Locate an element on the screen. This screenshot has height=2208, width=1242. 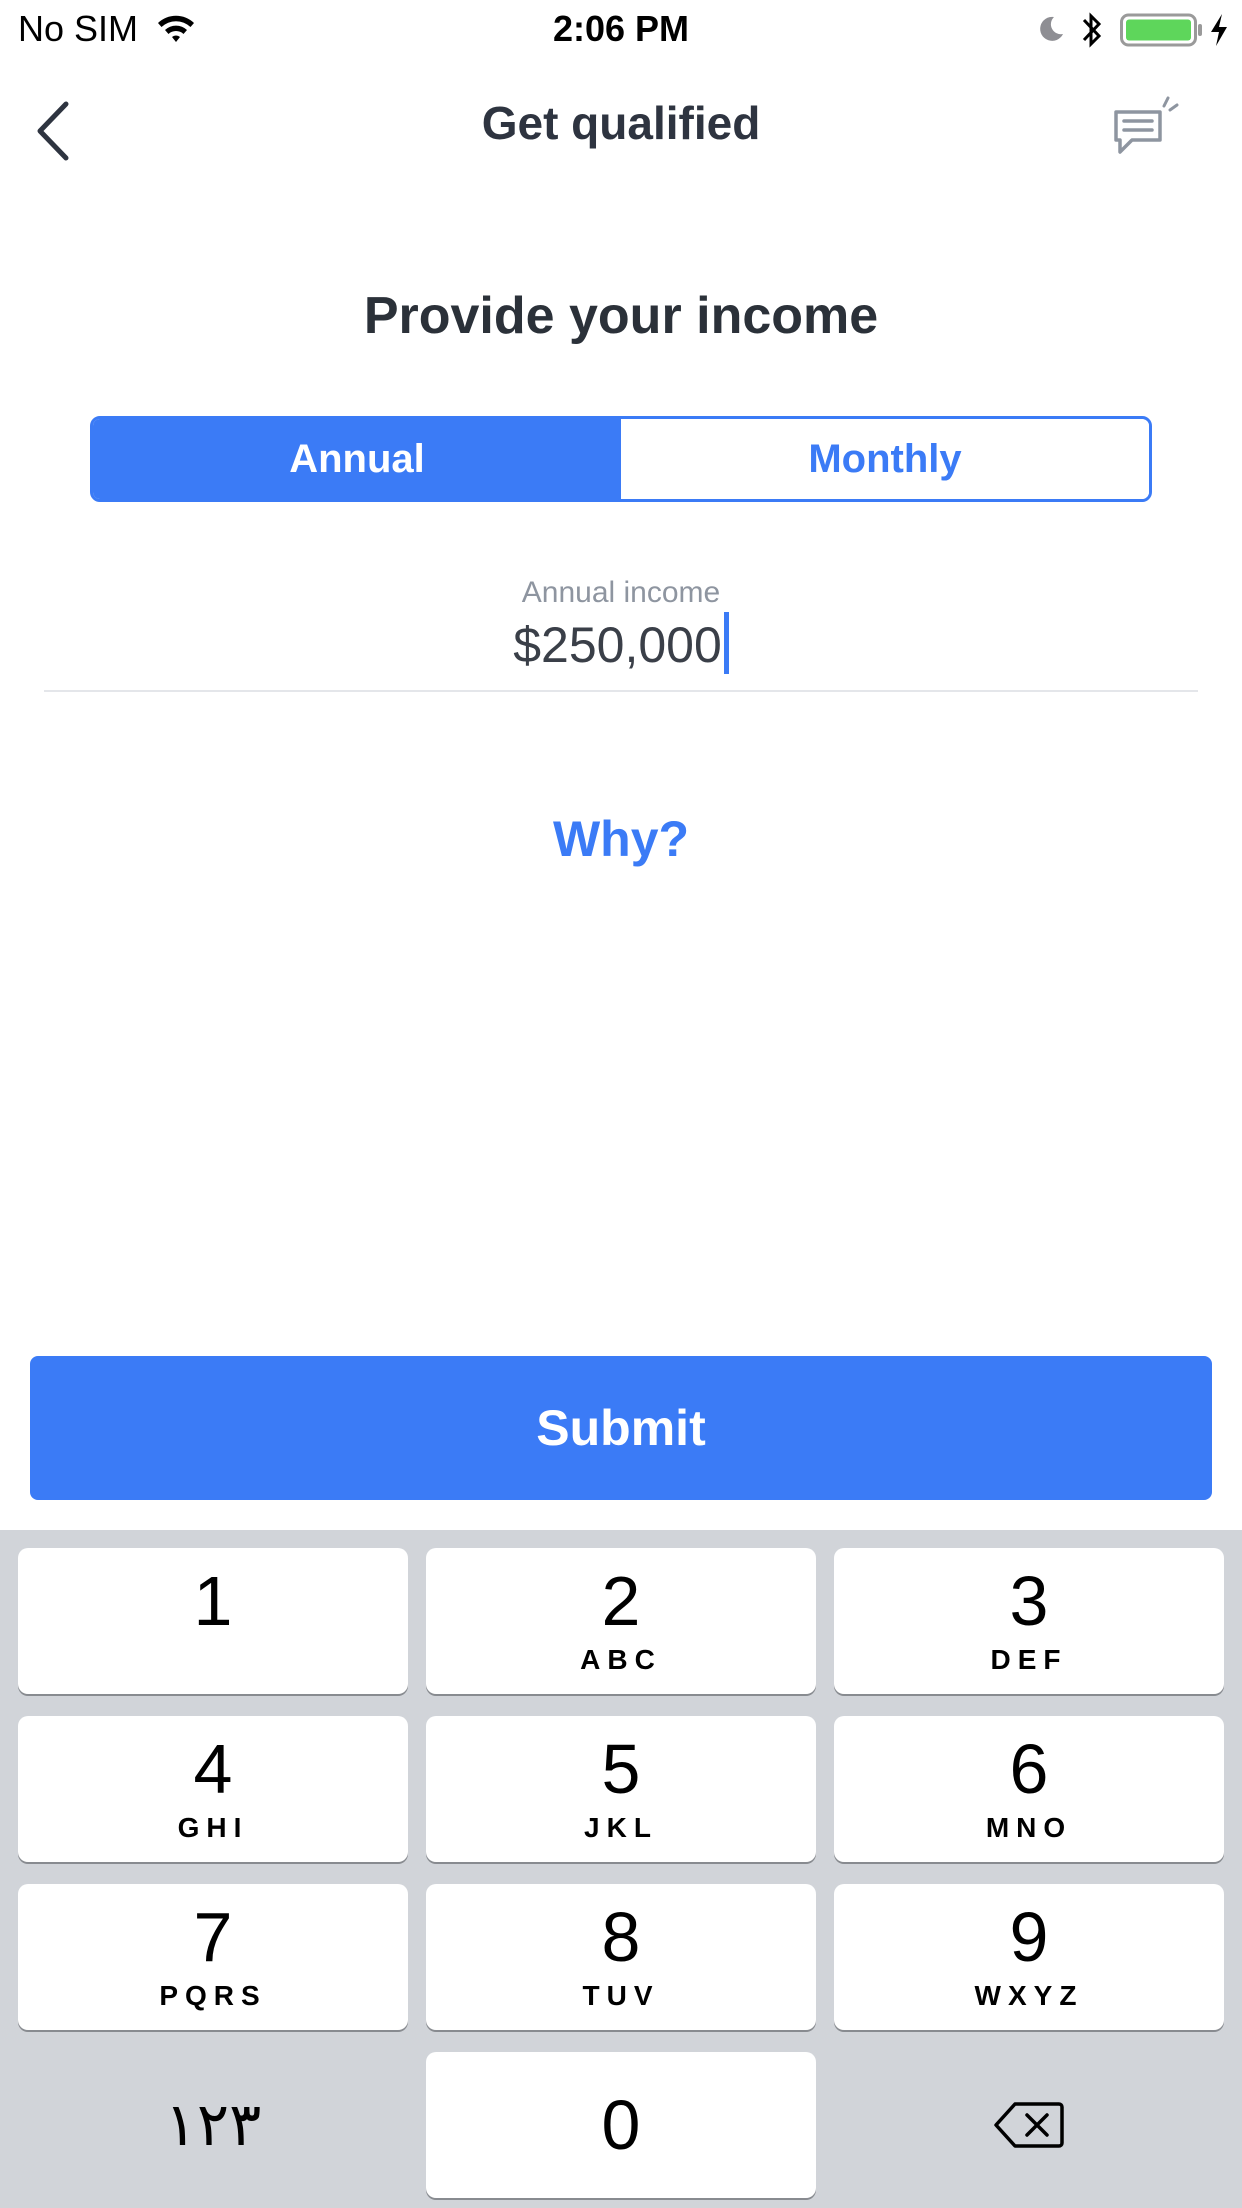
key-digit: 0 is located at coordinates (621, 2125).